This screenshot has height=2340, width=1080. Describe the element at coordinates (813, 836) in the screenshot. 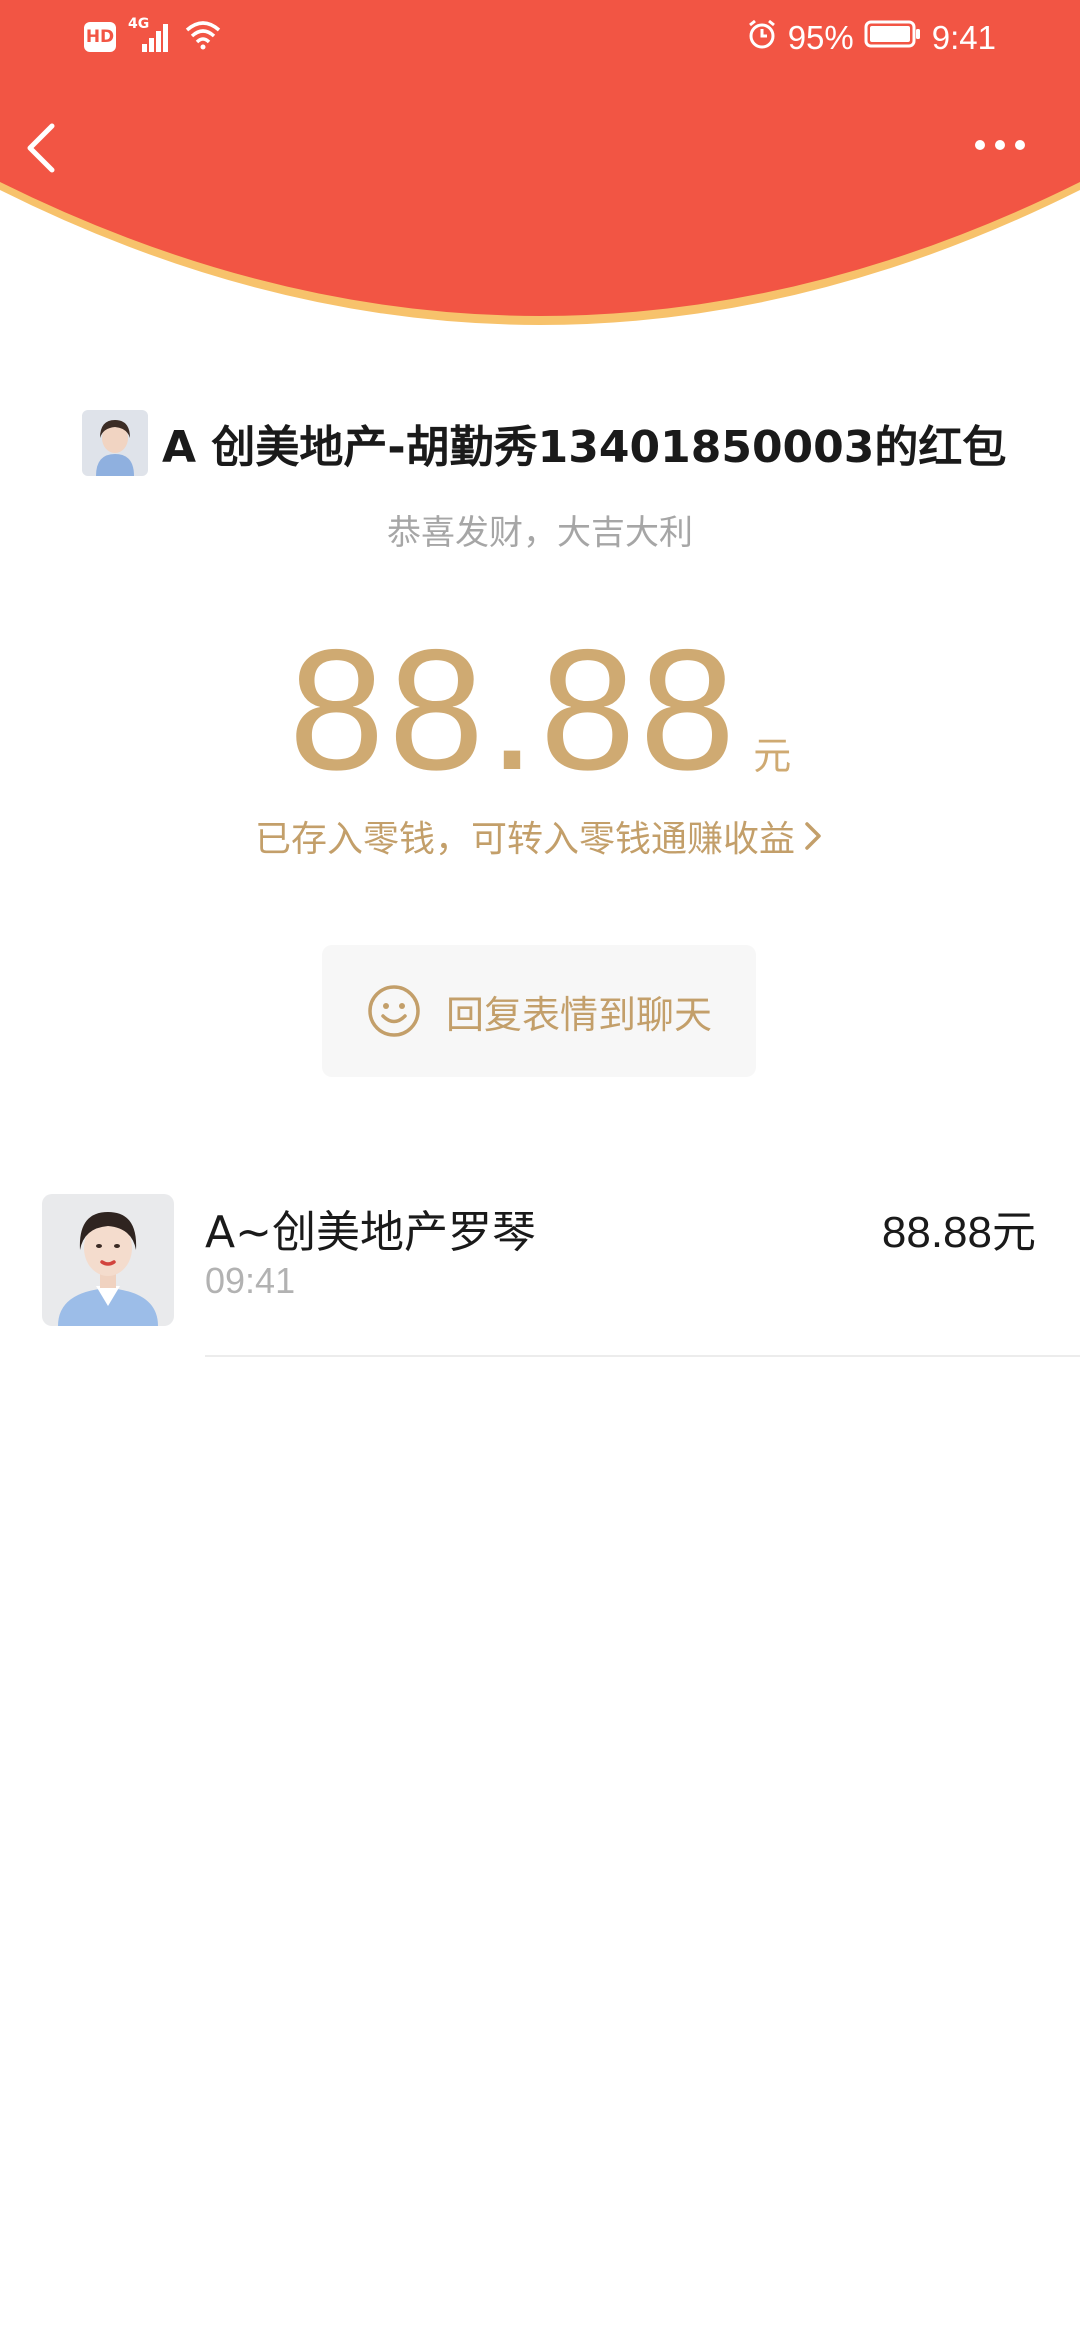

I see `chevron-right-icon` at that location.